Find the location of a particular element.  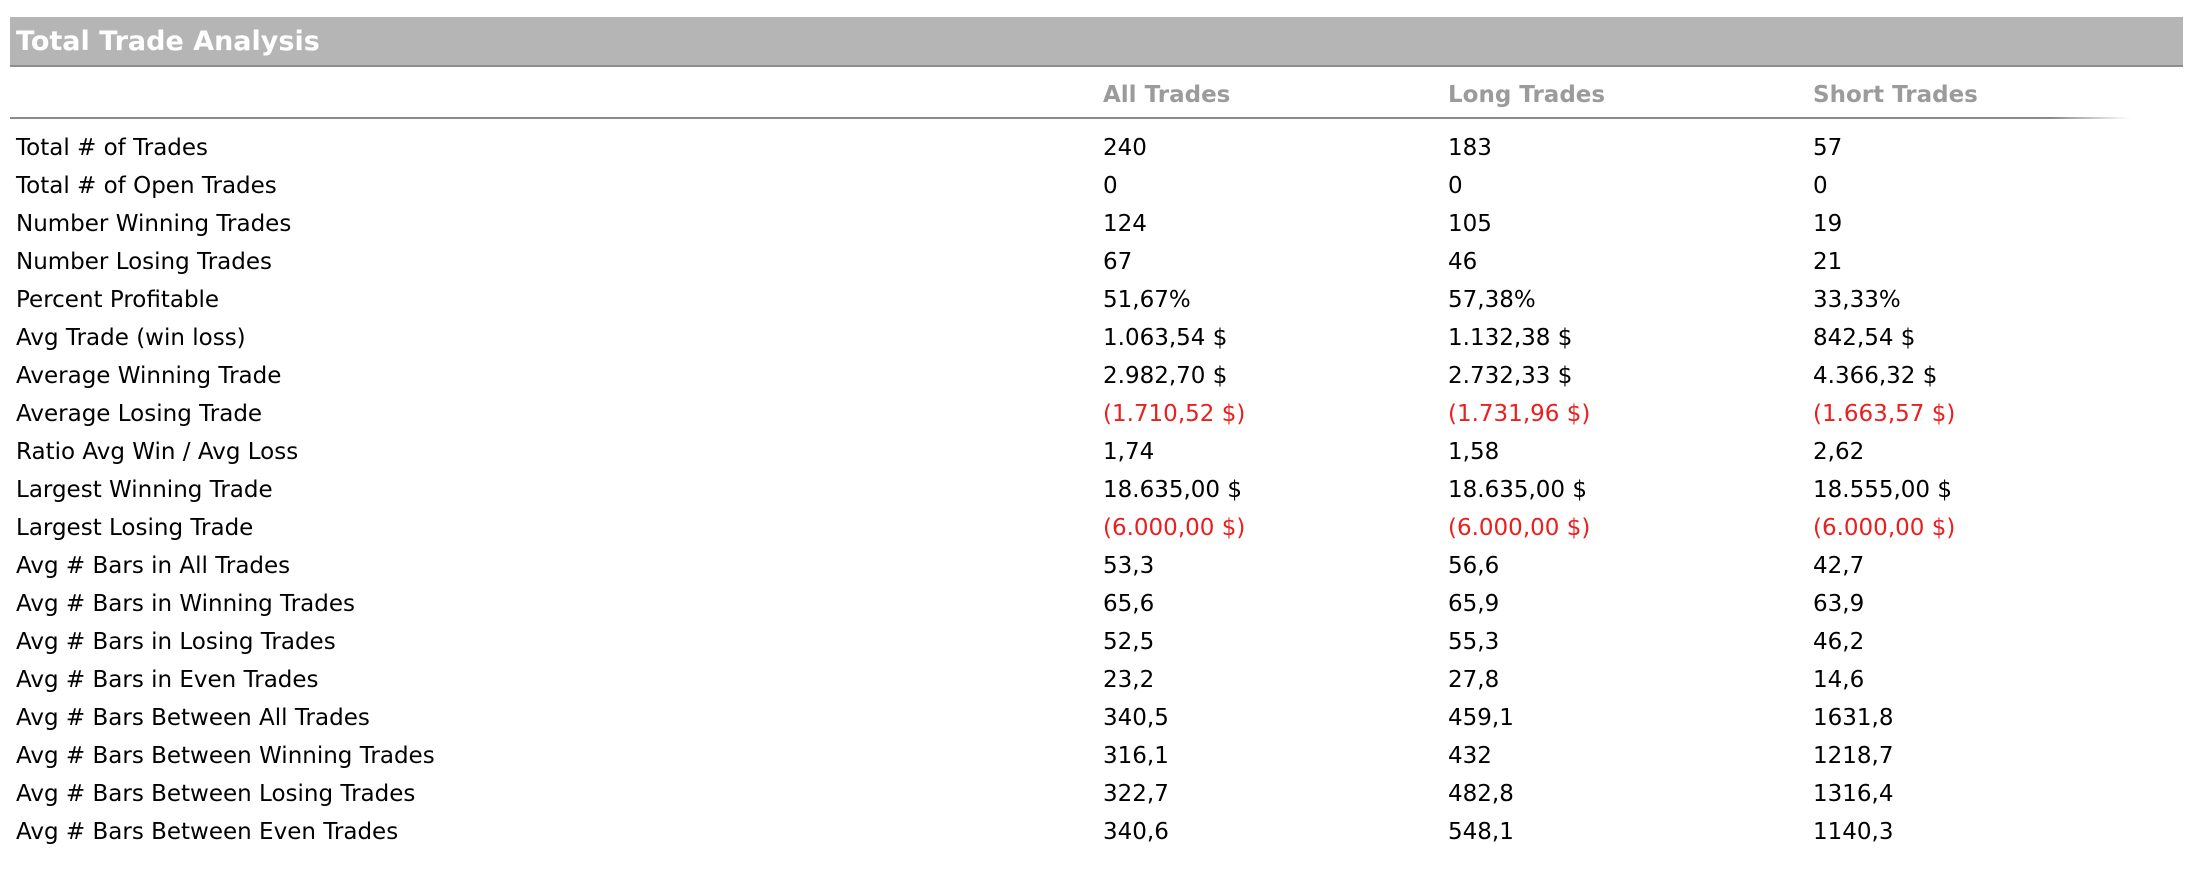

cell-all-trades: 0 is located at coordinates (1110, 186).